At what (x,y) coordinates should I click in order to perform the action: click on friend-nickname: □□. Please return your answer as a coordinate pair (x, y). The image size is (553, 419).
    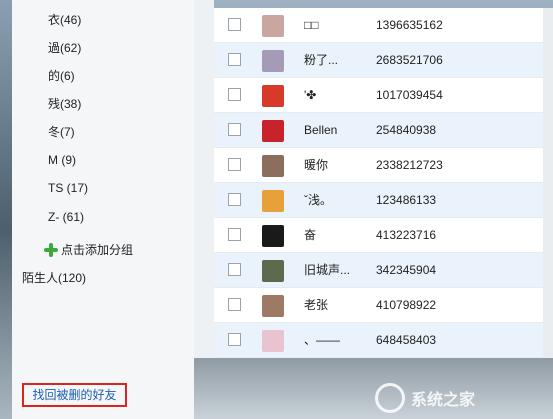
    Looking at the image, I should click on (311, 25).